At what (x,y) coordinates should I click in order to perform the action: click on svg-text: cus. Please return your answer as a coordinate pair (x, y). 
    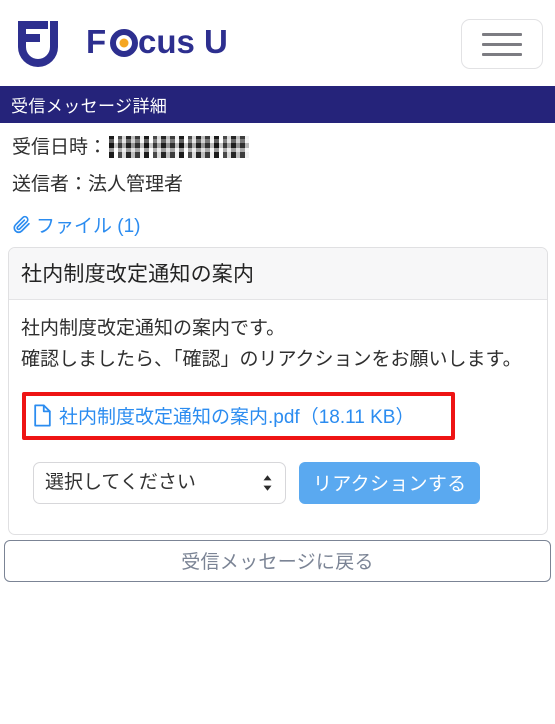
    Looking at the image, I should click on (166, 41).